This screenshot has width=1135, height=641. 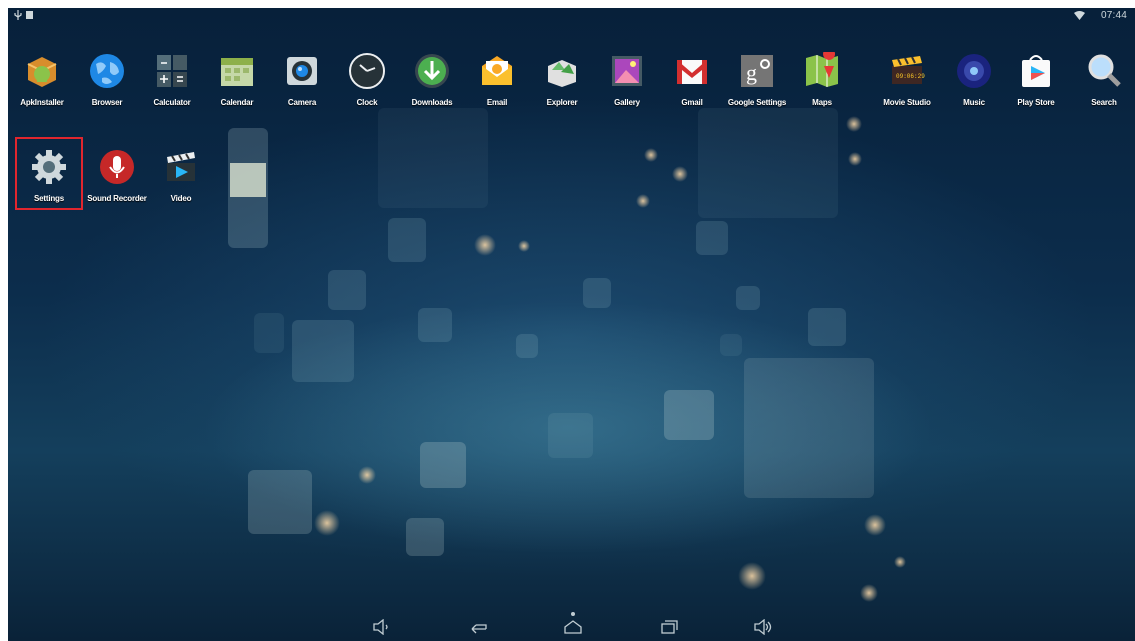 I want to click on app-gallery: Gallery, so click(x=627, y=79).